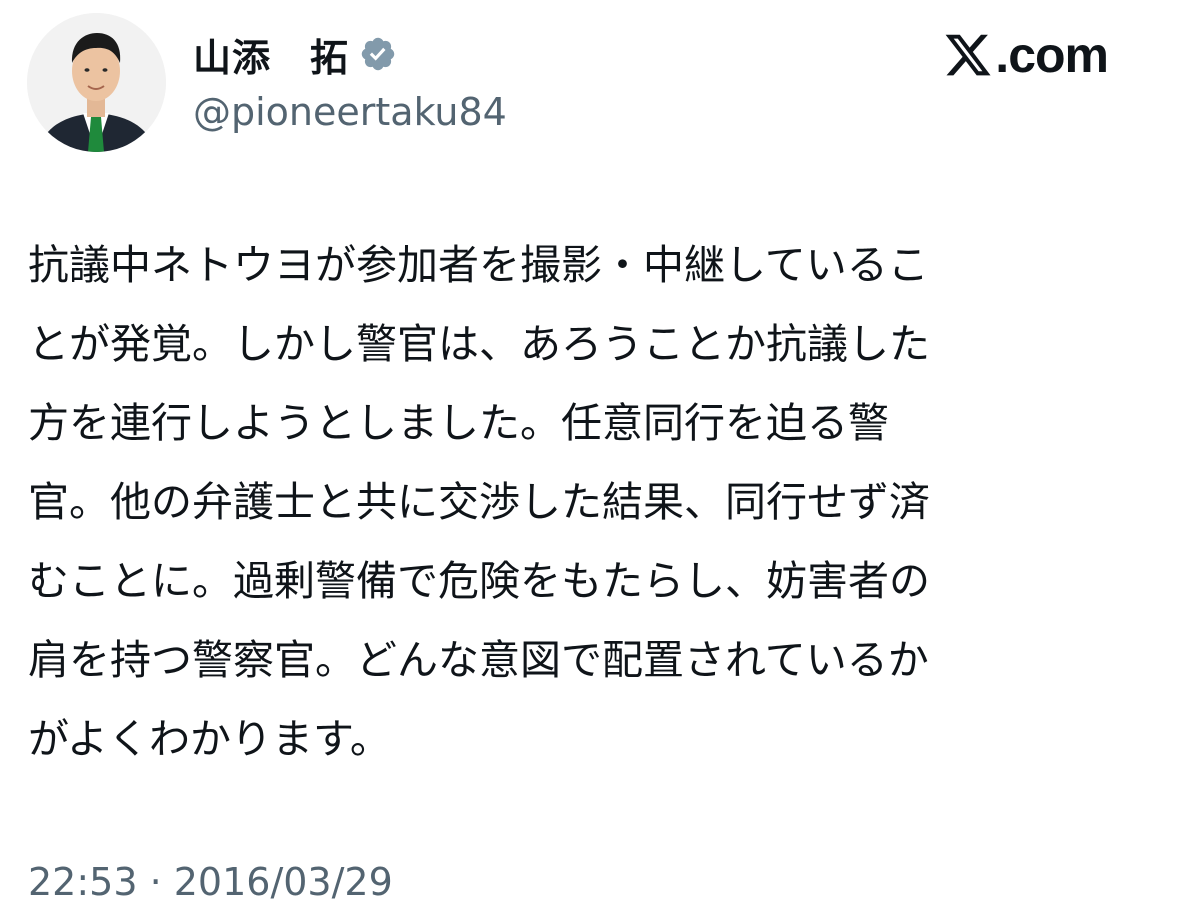 The width and height of the screenshot is (1178, 911). Describe the element at coordinates (378, 54) in the screenshot. I see `verified-badge-icon` at that location.